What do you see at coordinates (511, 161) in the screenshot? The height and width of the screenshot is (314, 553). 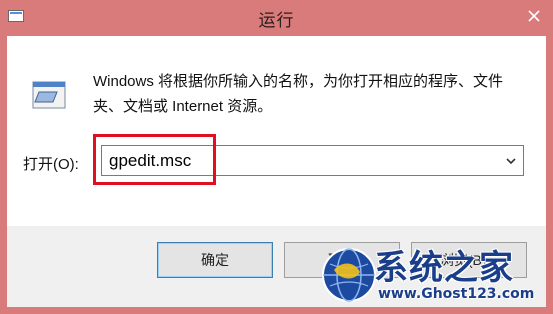 I see `chevron-down-icon` at bounding box center [511, 161].